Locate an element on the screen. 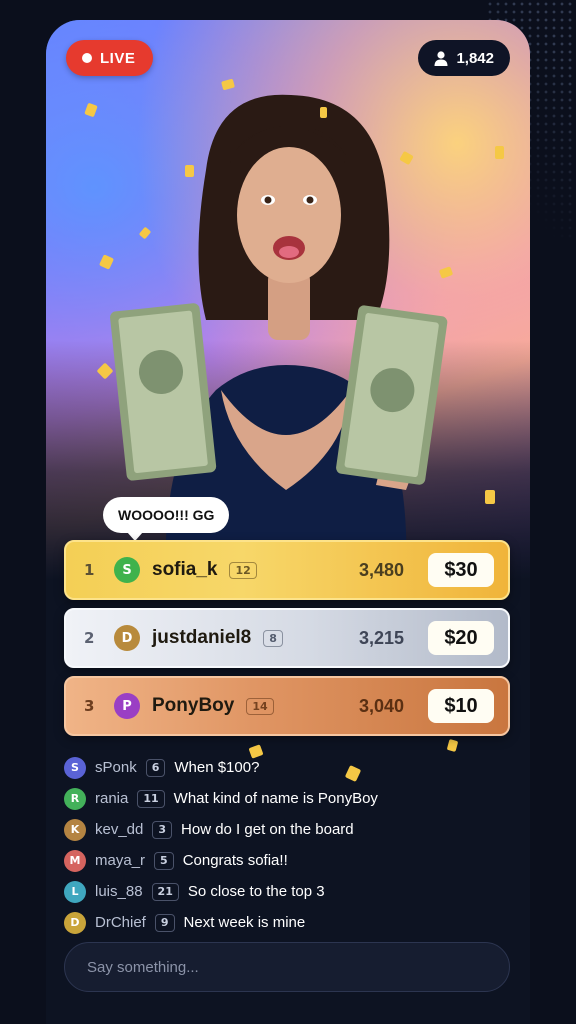 This screenshot has width=576, height=1024. leaderboard-score: 3,040 is located at coordinates (381, 705).